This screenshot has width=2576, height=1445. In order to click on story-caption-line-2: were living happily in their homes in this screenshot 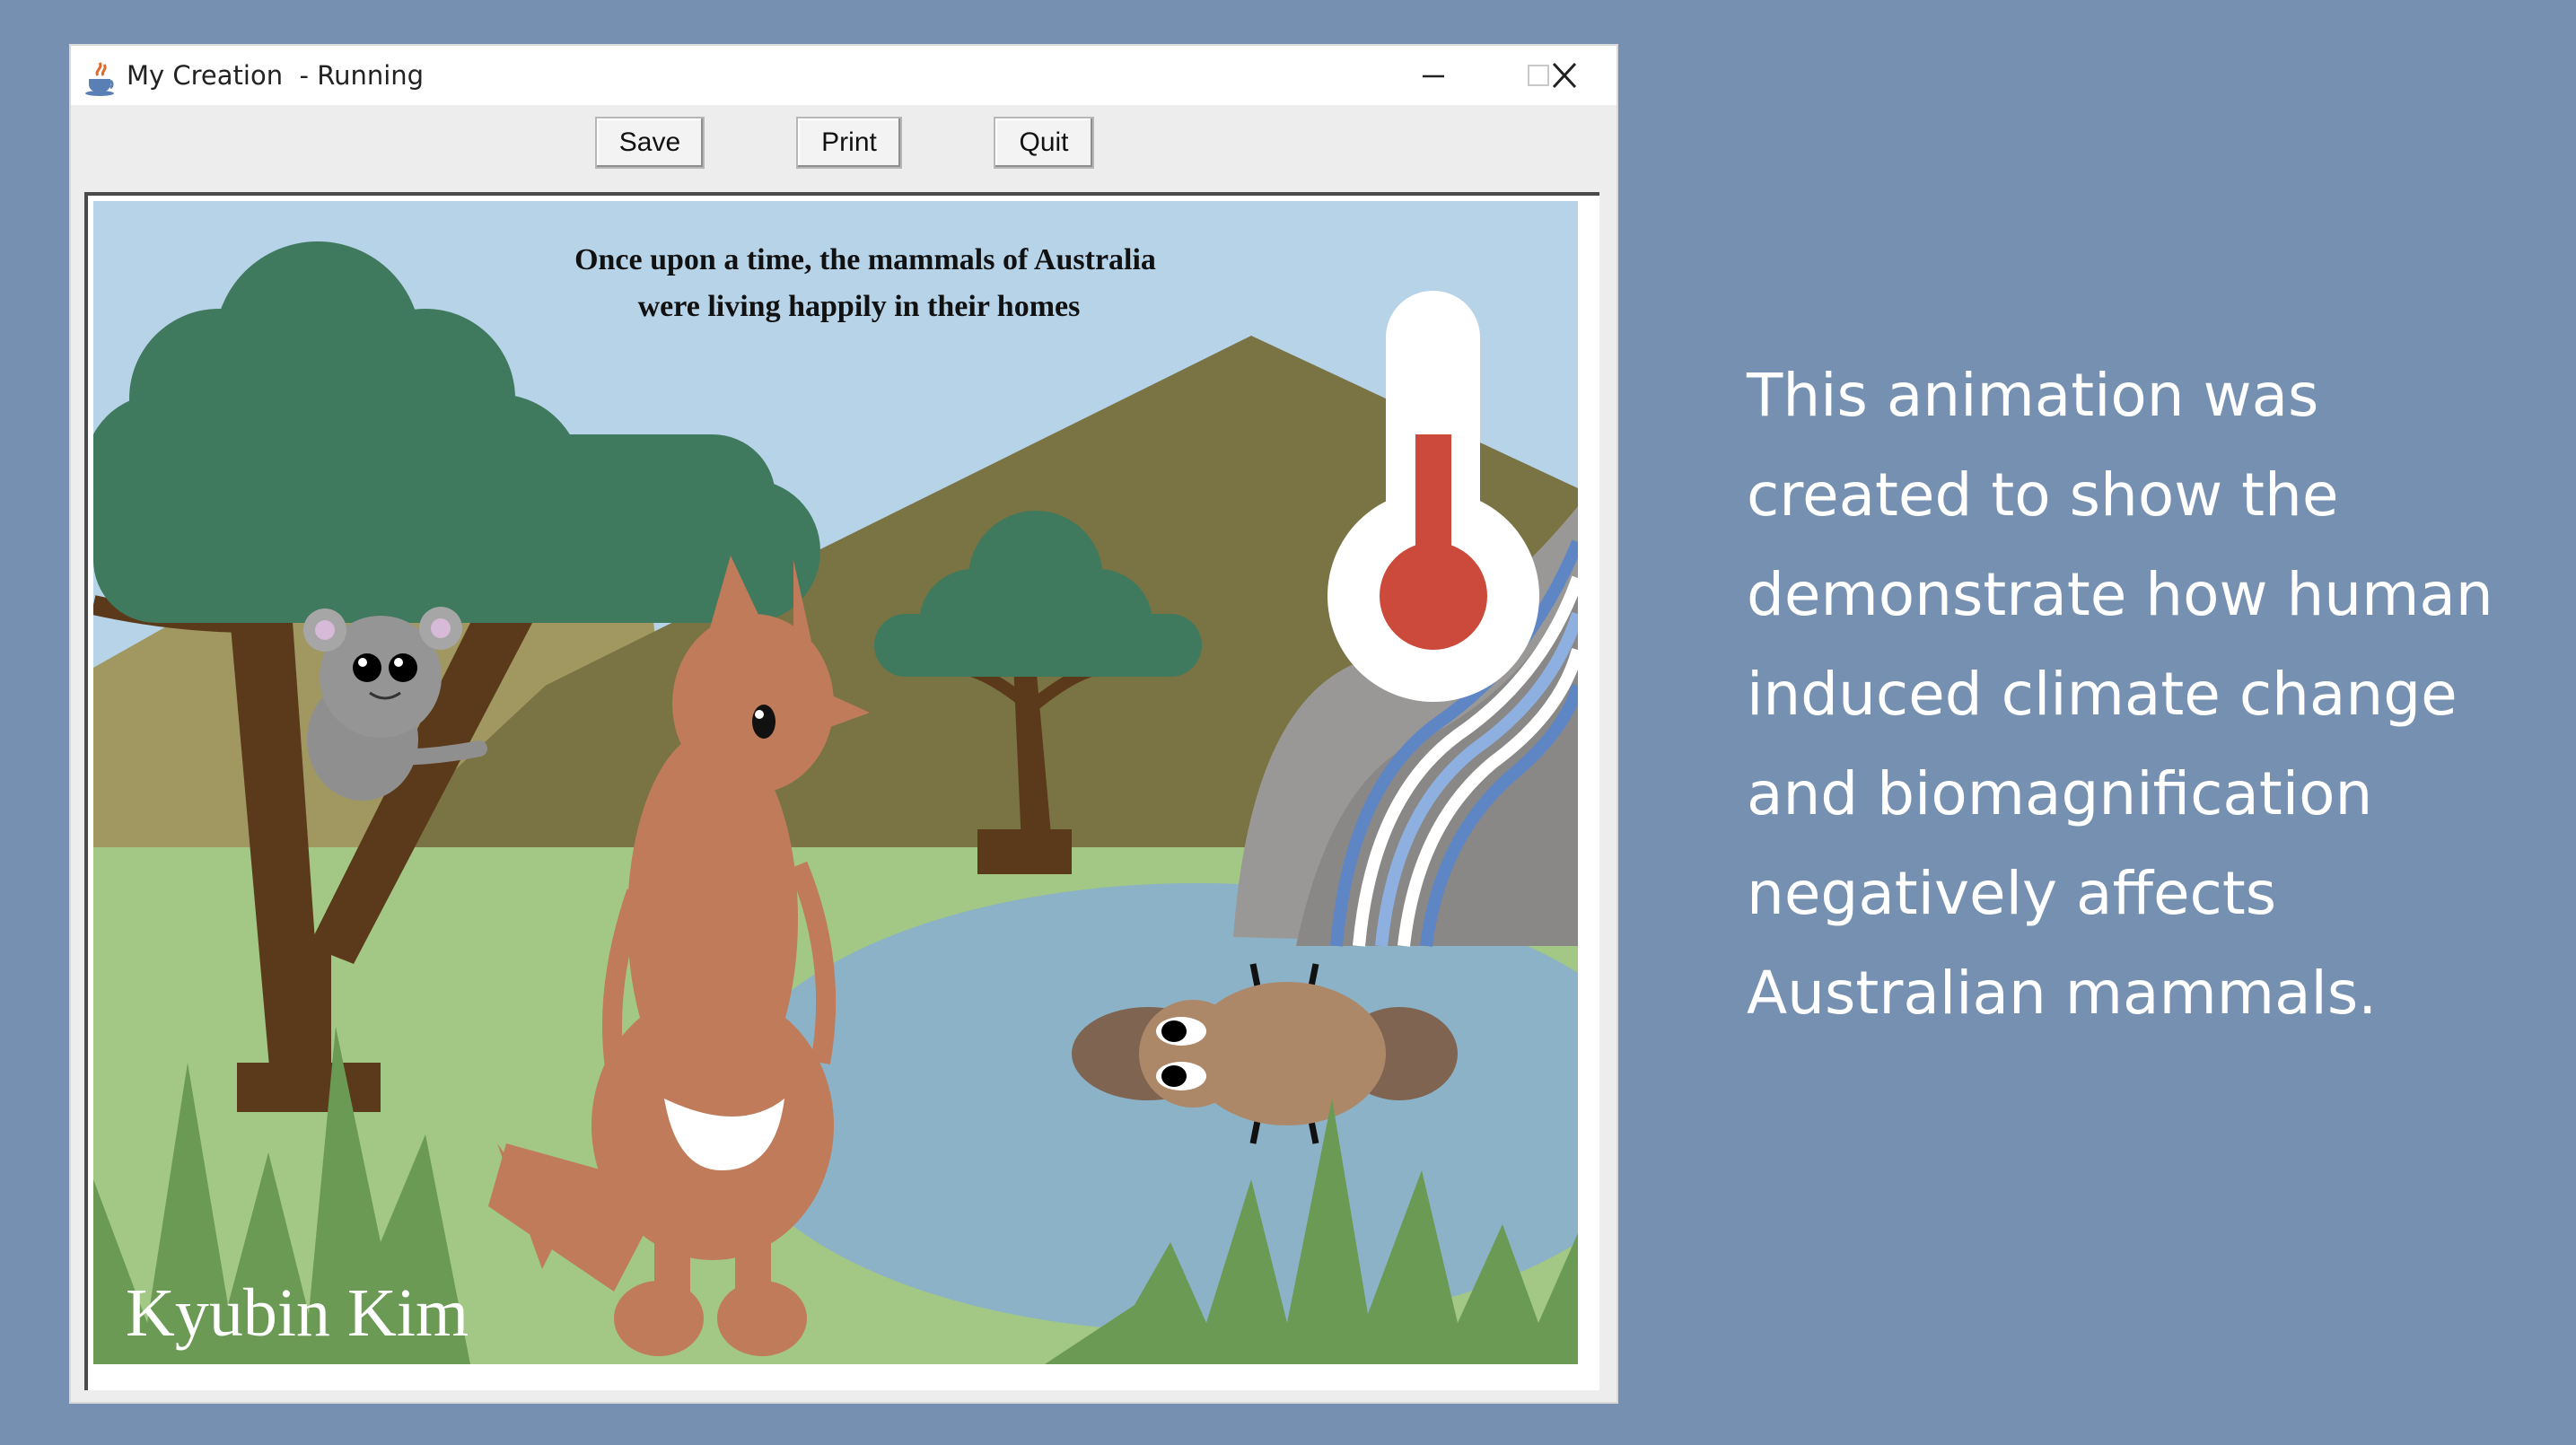, I will do `click(859, 306)`.